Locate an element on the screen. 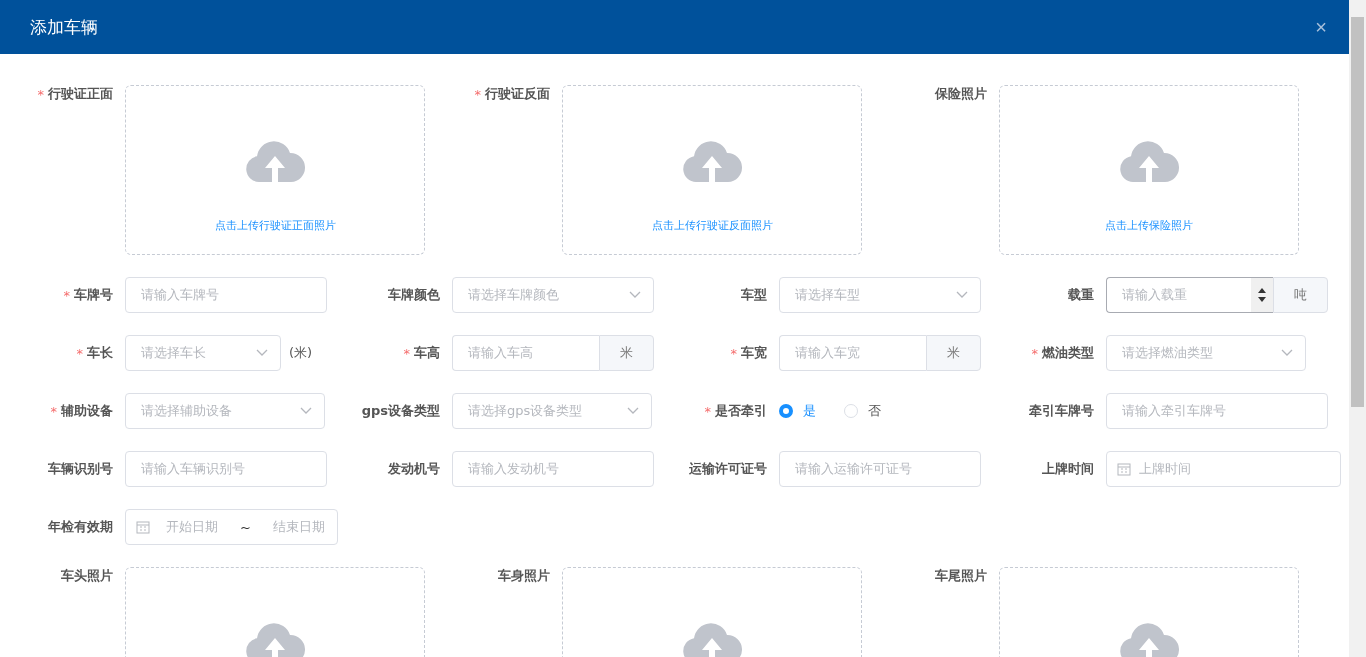 Image resolution: width=1366 pixels, height=657 pixels. text-input: 请输入车牌号 is located at coordinates (226, 295).